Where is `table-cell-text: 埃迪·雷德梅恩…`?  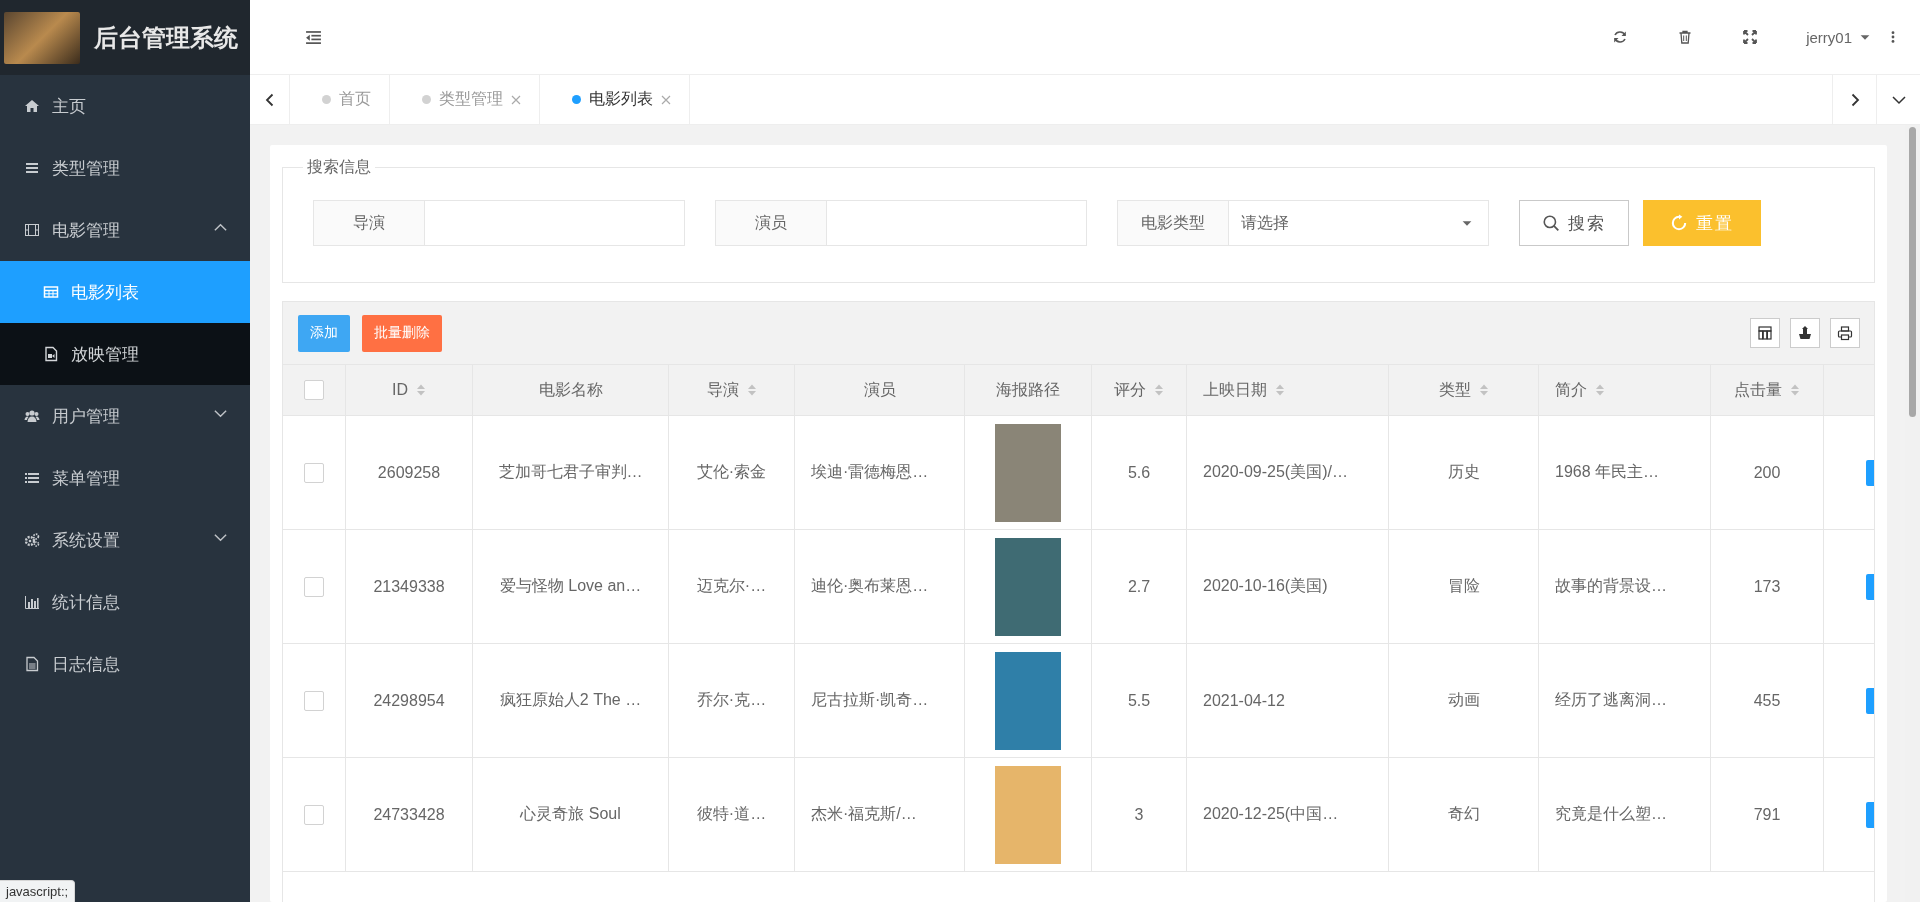 table-cell-text: 埃迪·雷德梅恩… is located at coordinates (870, 472).